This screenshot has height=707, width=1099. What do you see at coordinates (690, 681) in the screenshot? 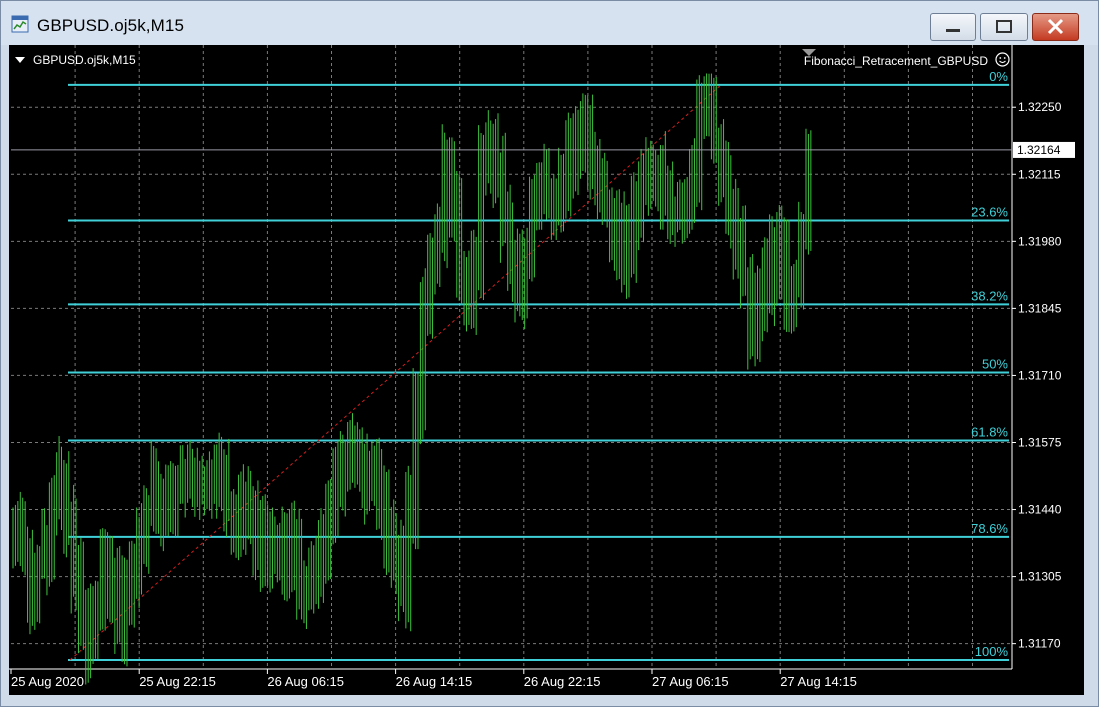
I see `x-tick-label: 27 Aug 06:15` at bounding box center [690, 681].